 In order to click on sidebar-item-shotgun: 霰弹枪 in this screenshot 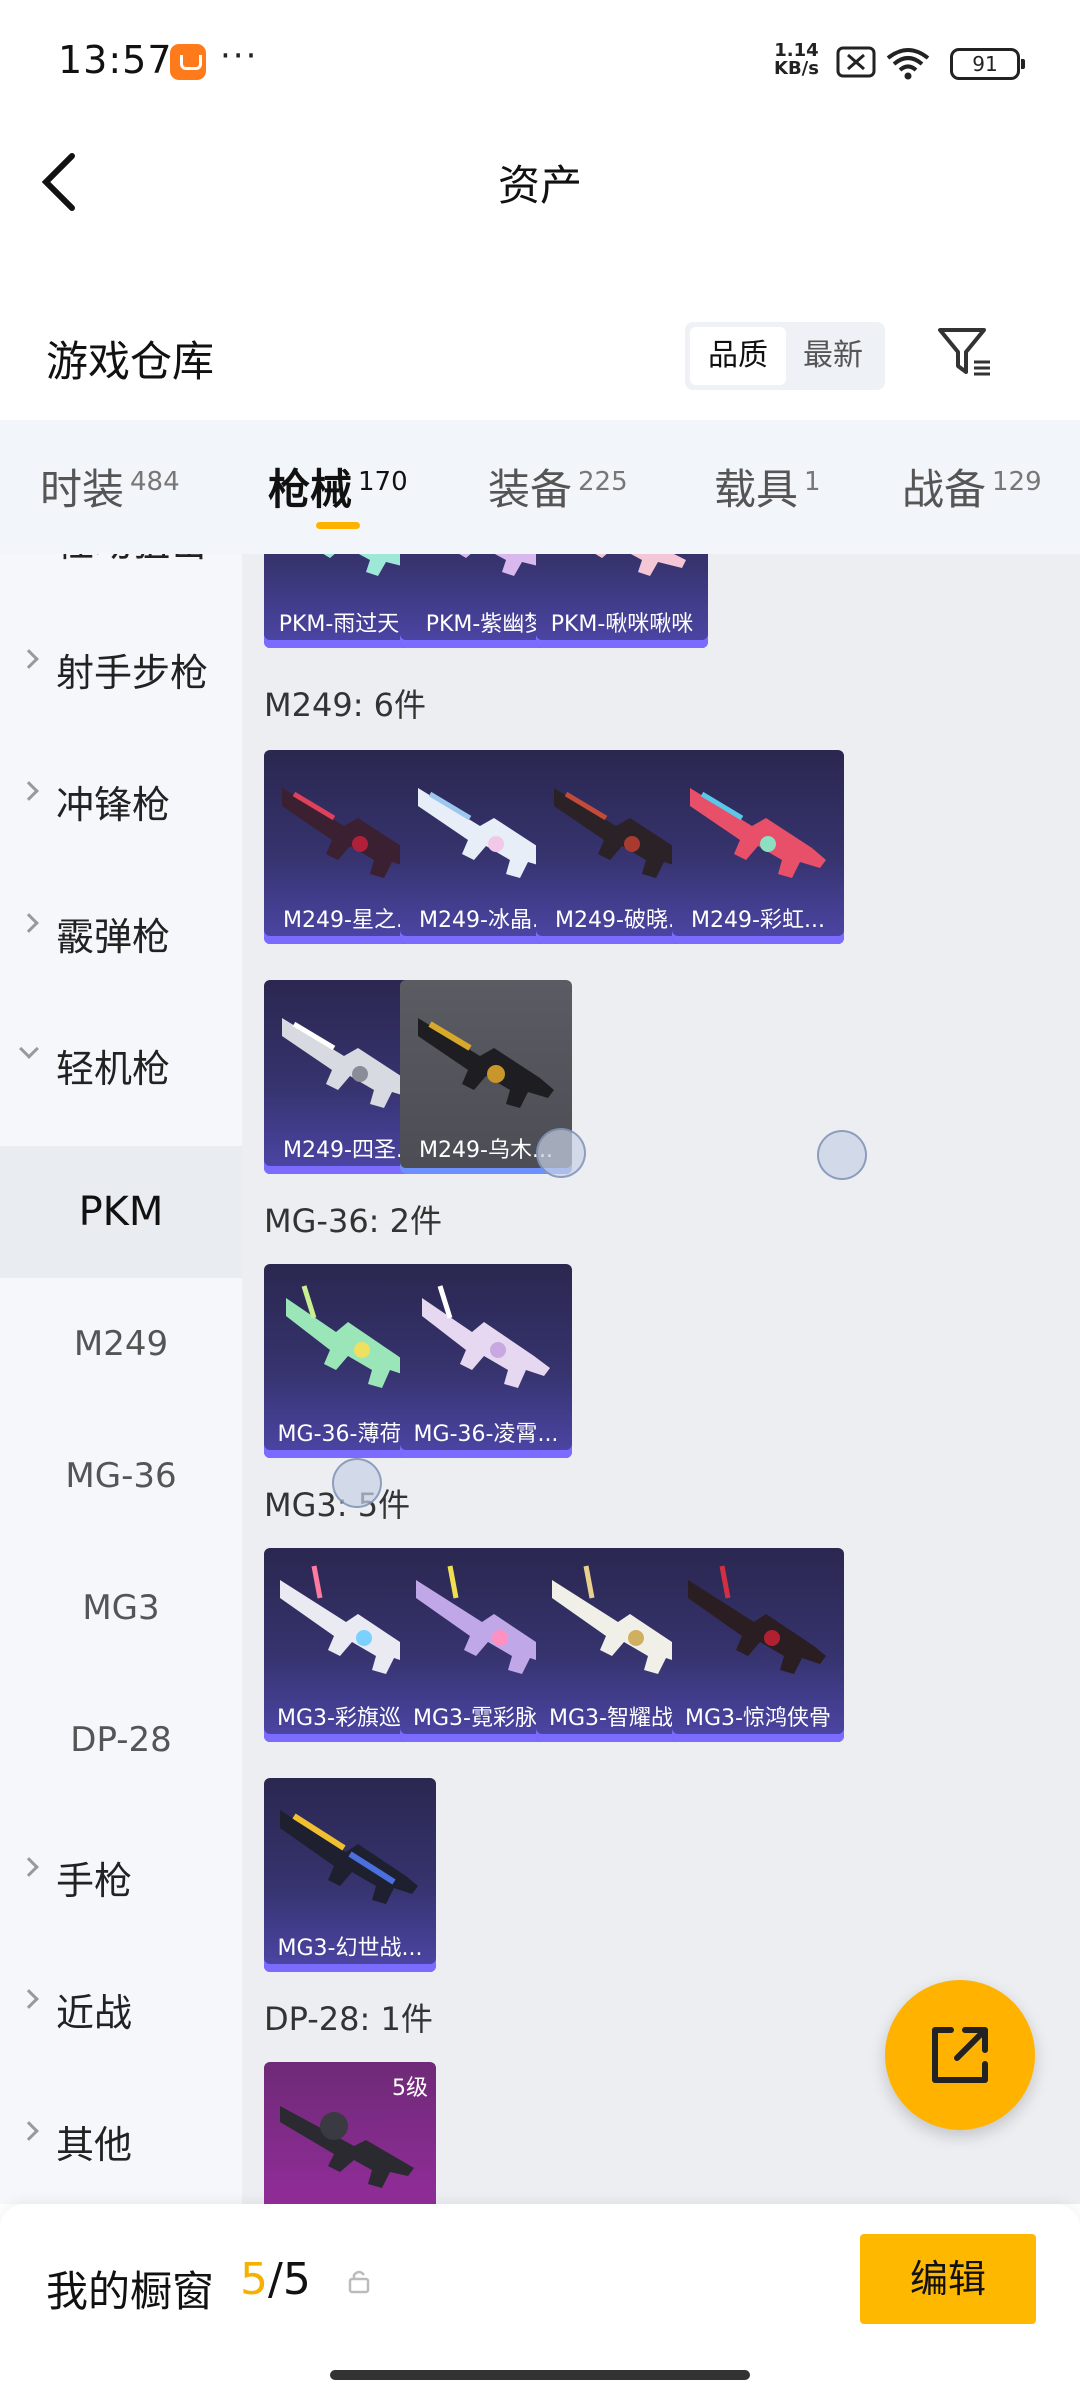, I will do `click(121, 930)`.